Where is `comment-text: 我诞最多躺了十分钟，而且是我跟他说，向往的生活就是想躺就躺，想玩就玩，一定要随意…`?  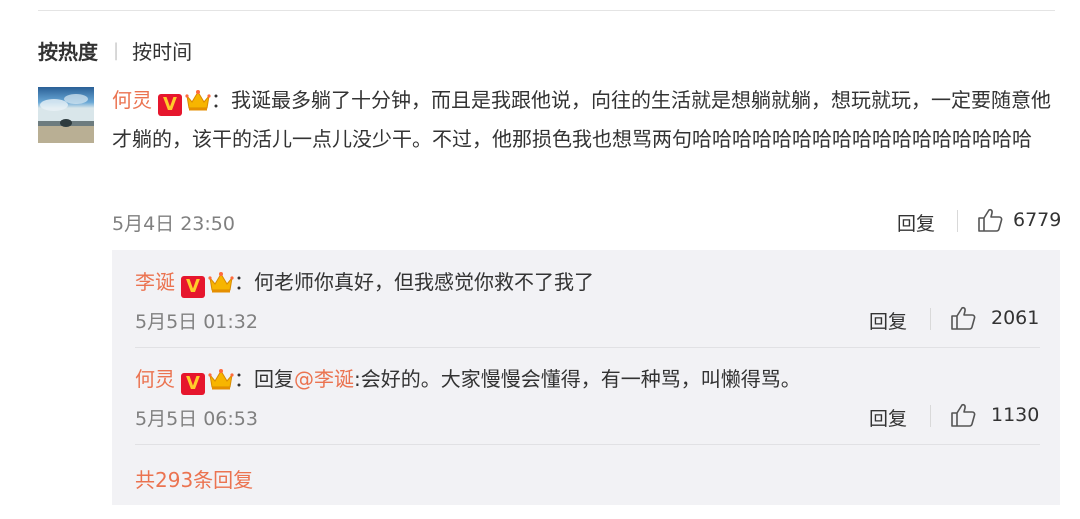
comment-text: 我诞最多躺了十分钟，而且是我跟他说，向往的生活就是想躺就躺，想玩就玩，一定要随意… is located at coordinates (581, 119).